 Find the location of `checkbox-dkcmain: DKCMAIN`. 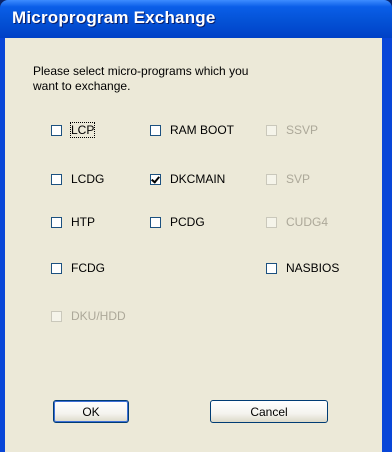

checkbox-dkcmain: DKCMAIN is located at coordinates (187, 179).